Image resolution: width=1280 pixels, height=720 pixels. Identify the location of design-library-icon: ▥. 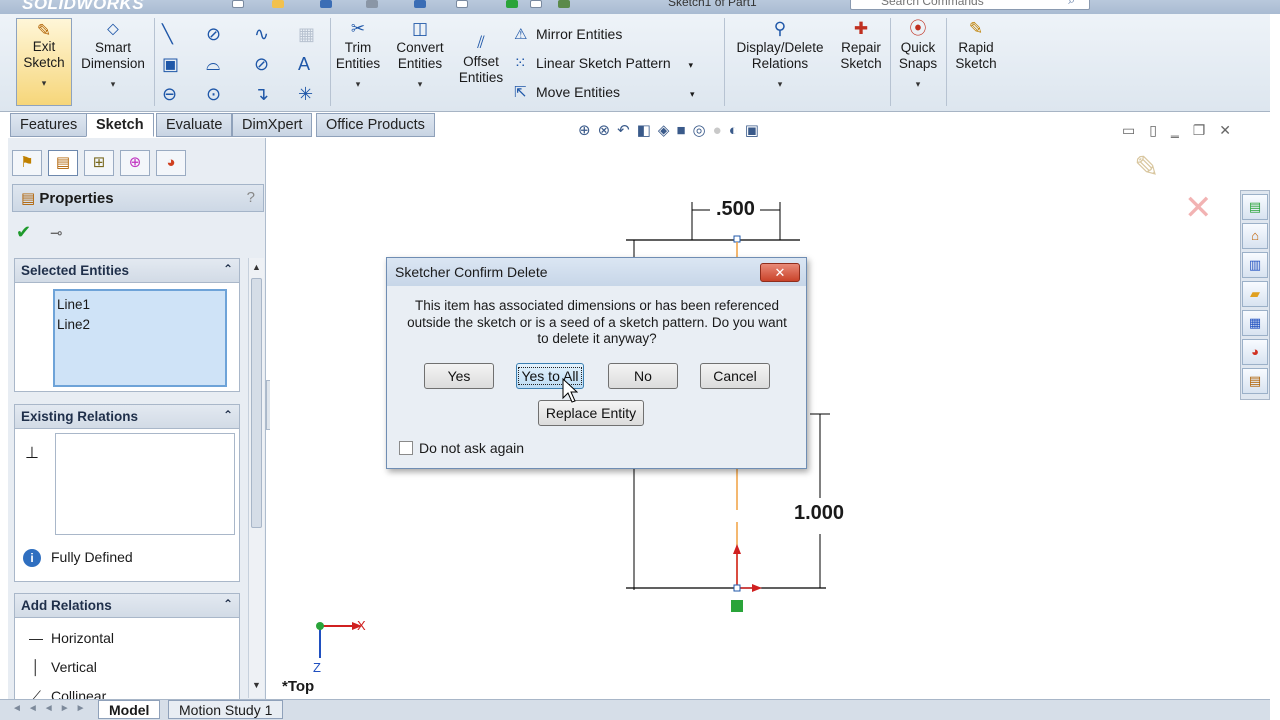
(1255, 265).